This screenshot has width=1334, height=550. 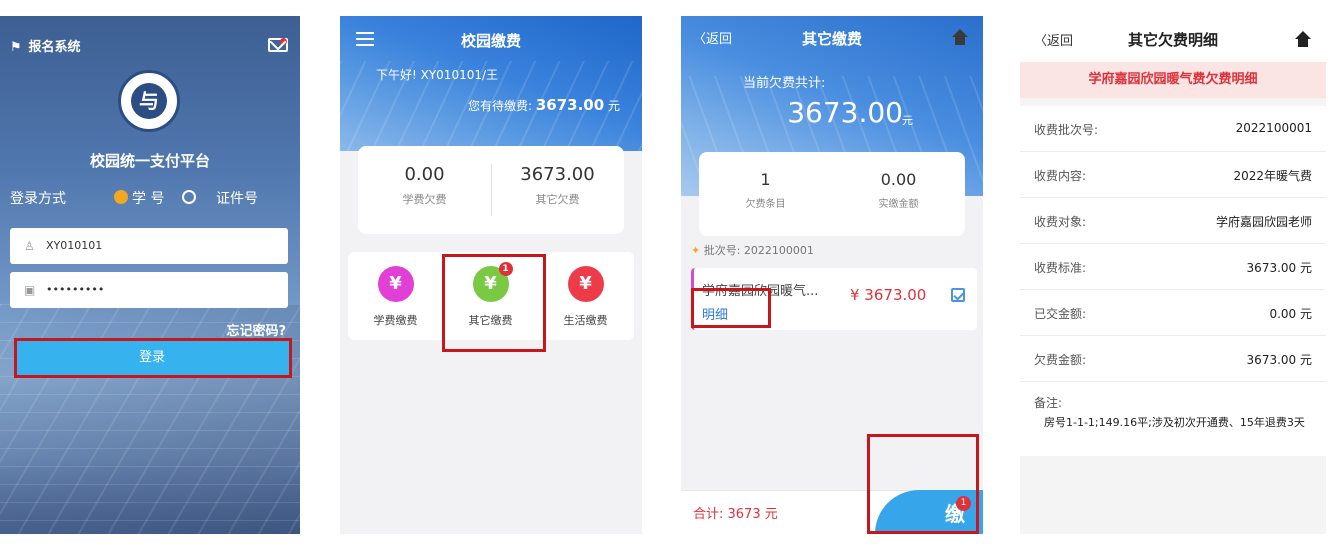 I want to click on footer-bar: 合计: 3673 元 缴 1, so click(x=832, y=512).